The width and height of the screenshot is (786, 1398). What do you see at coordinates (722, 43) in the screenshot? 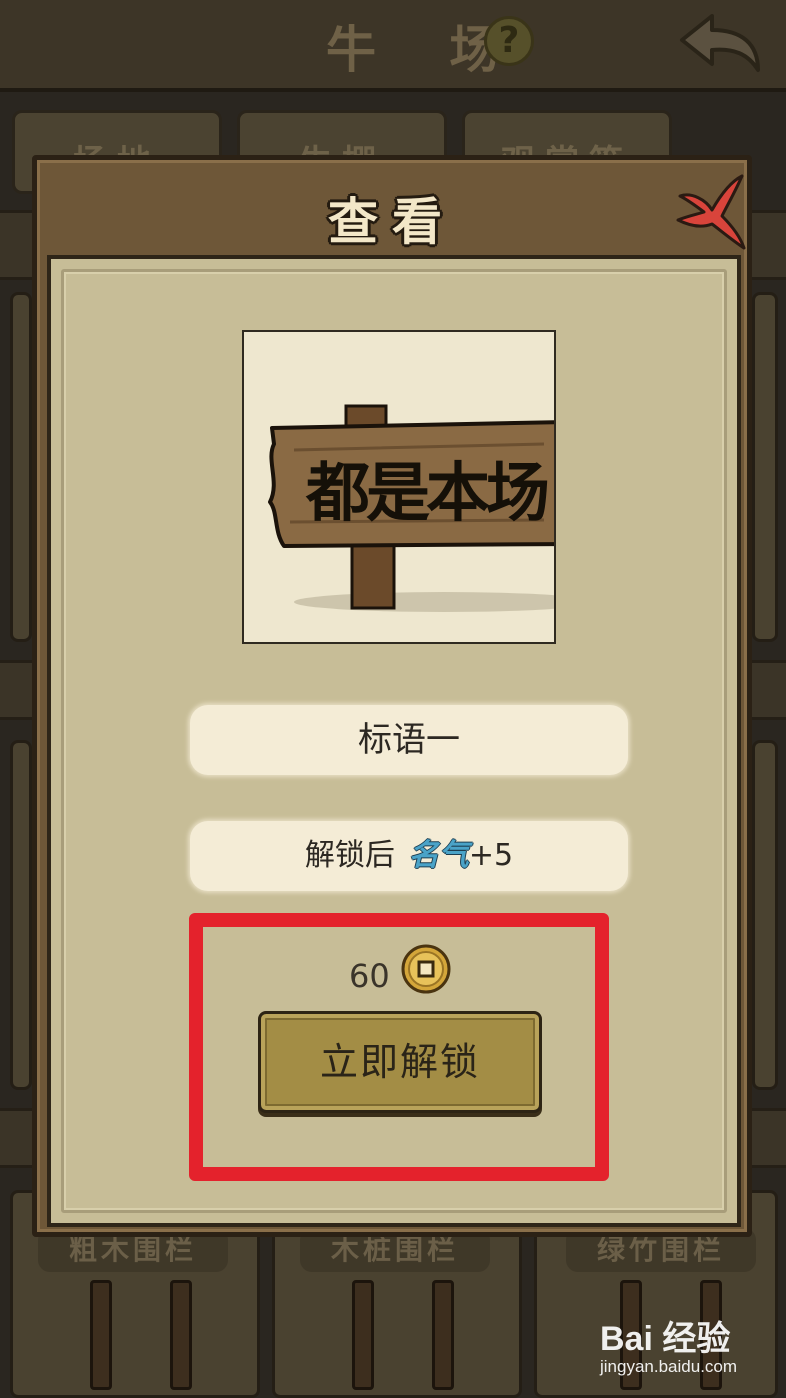
I see `back-arrow-icon` at bounding box center [722, 43].